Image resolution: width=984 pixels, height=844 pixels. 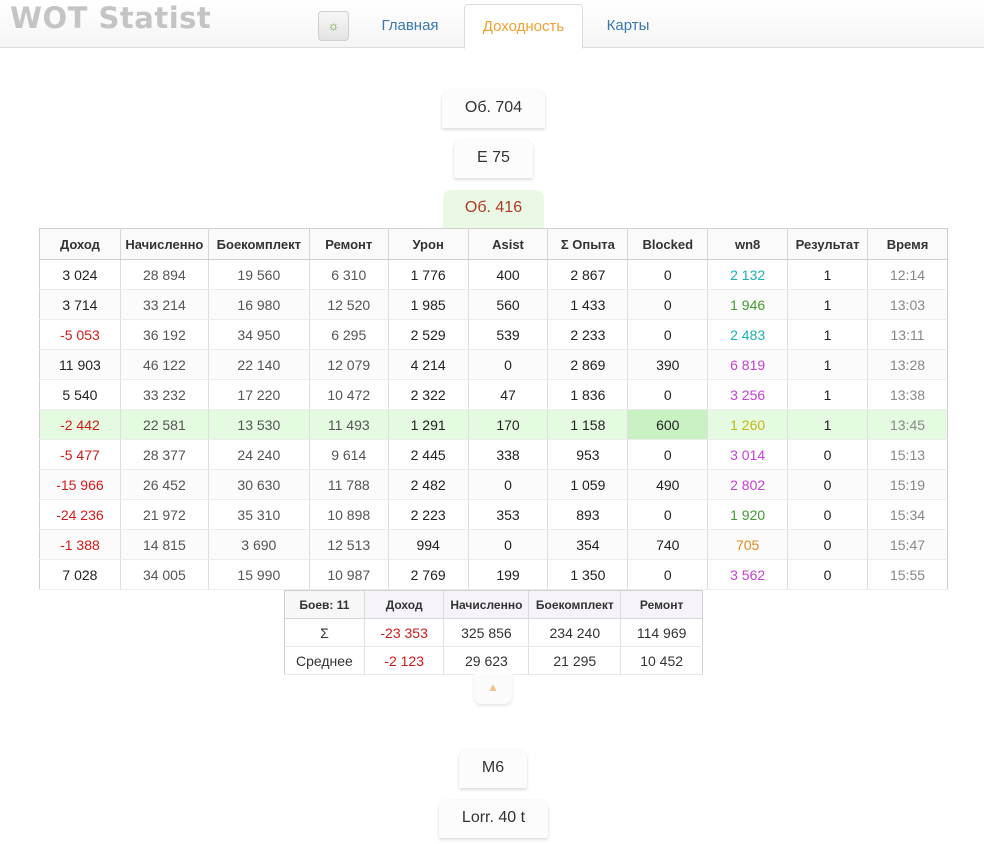 I want to click on assist-cell: 338, so click(x=507, y=454).